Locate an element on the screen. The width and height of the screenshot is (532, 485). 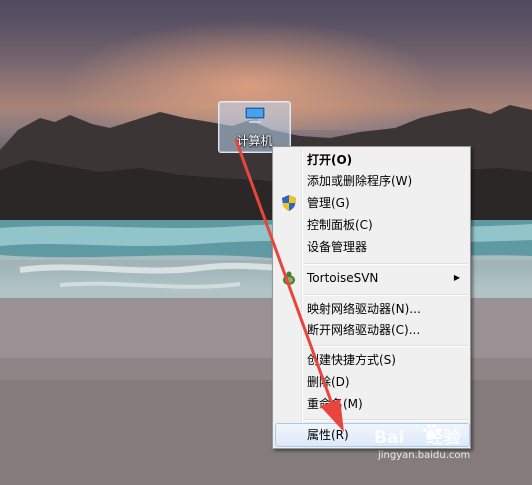
arrow-shaft is located at coordinates (284, 272).